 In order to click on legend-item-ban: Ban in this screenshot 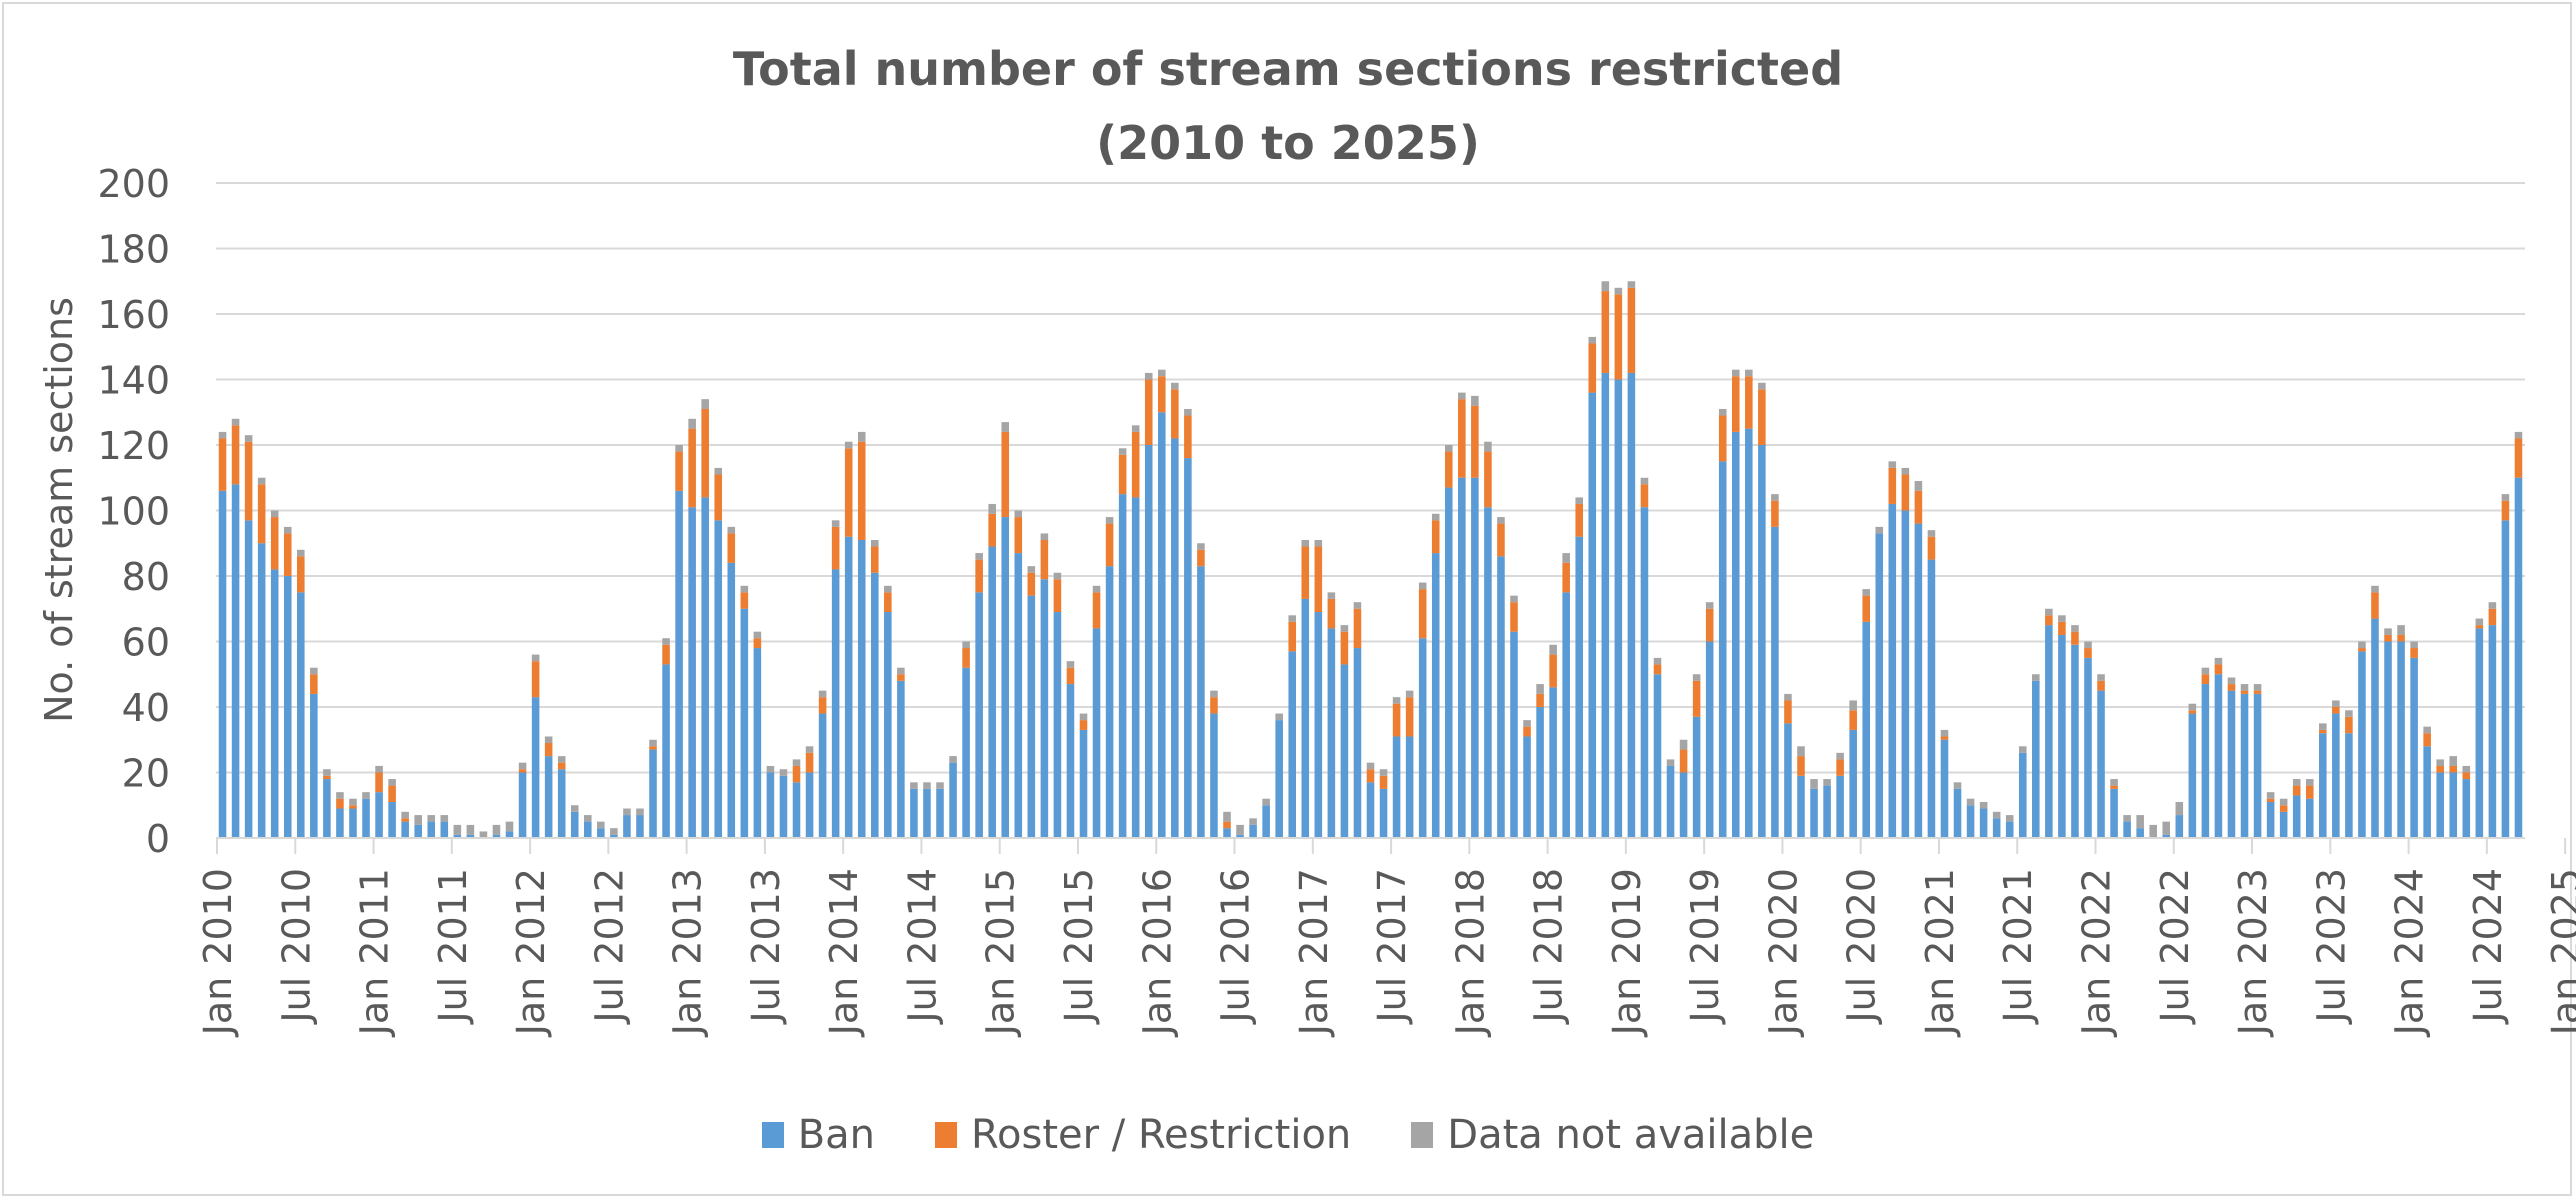, I will do `click(818, 1135)`.